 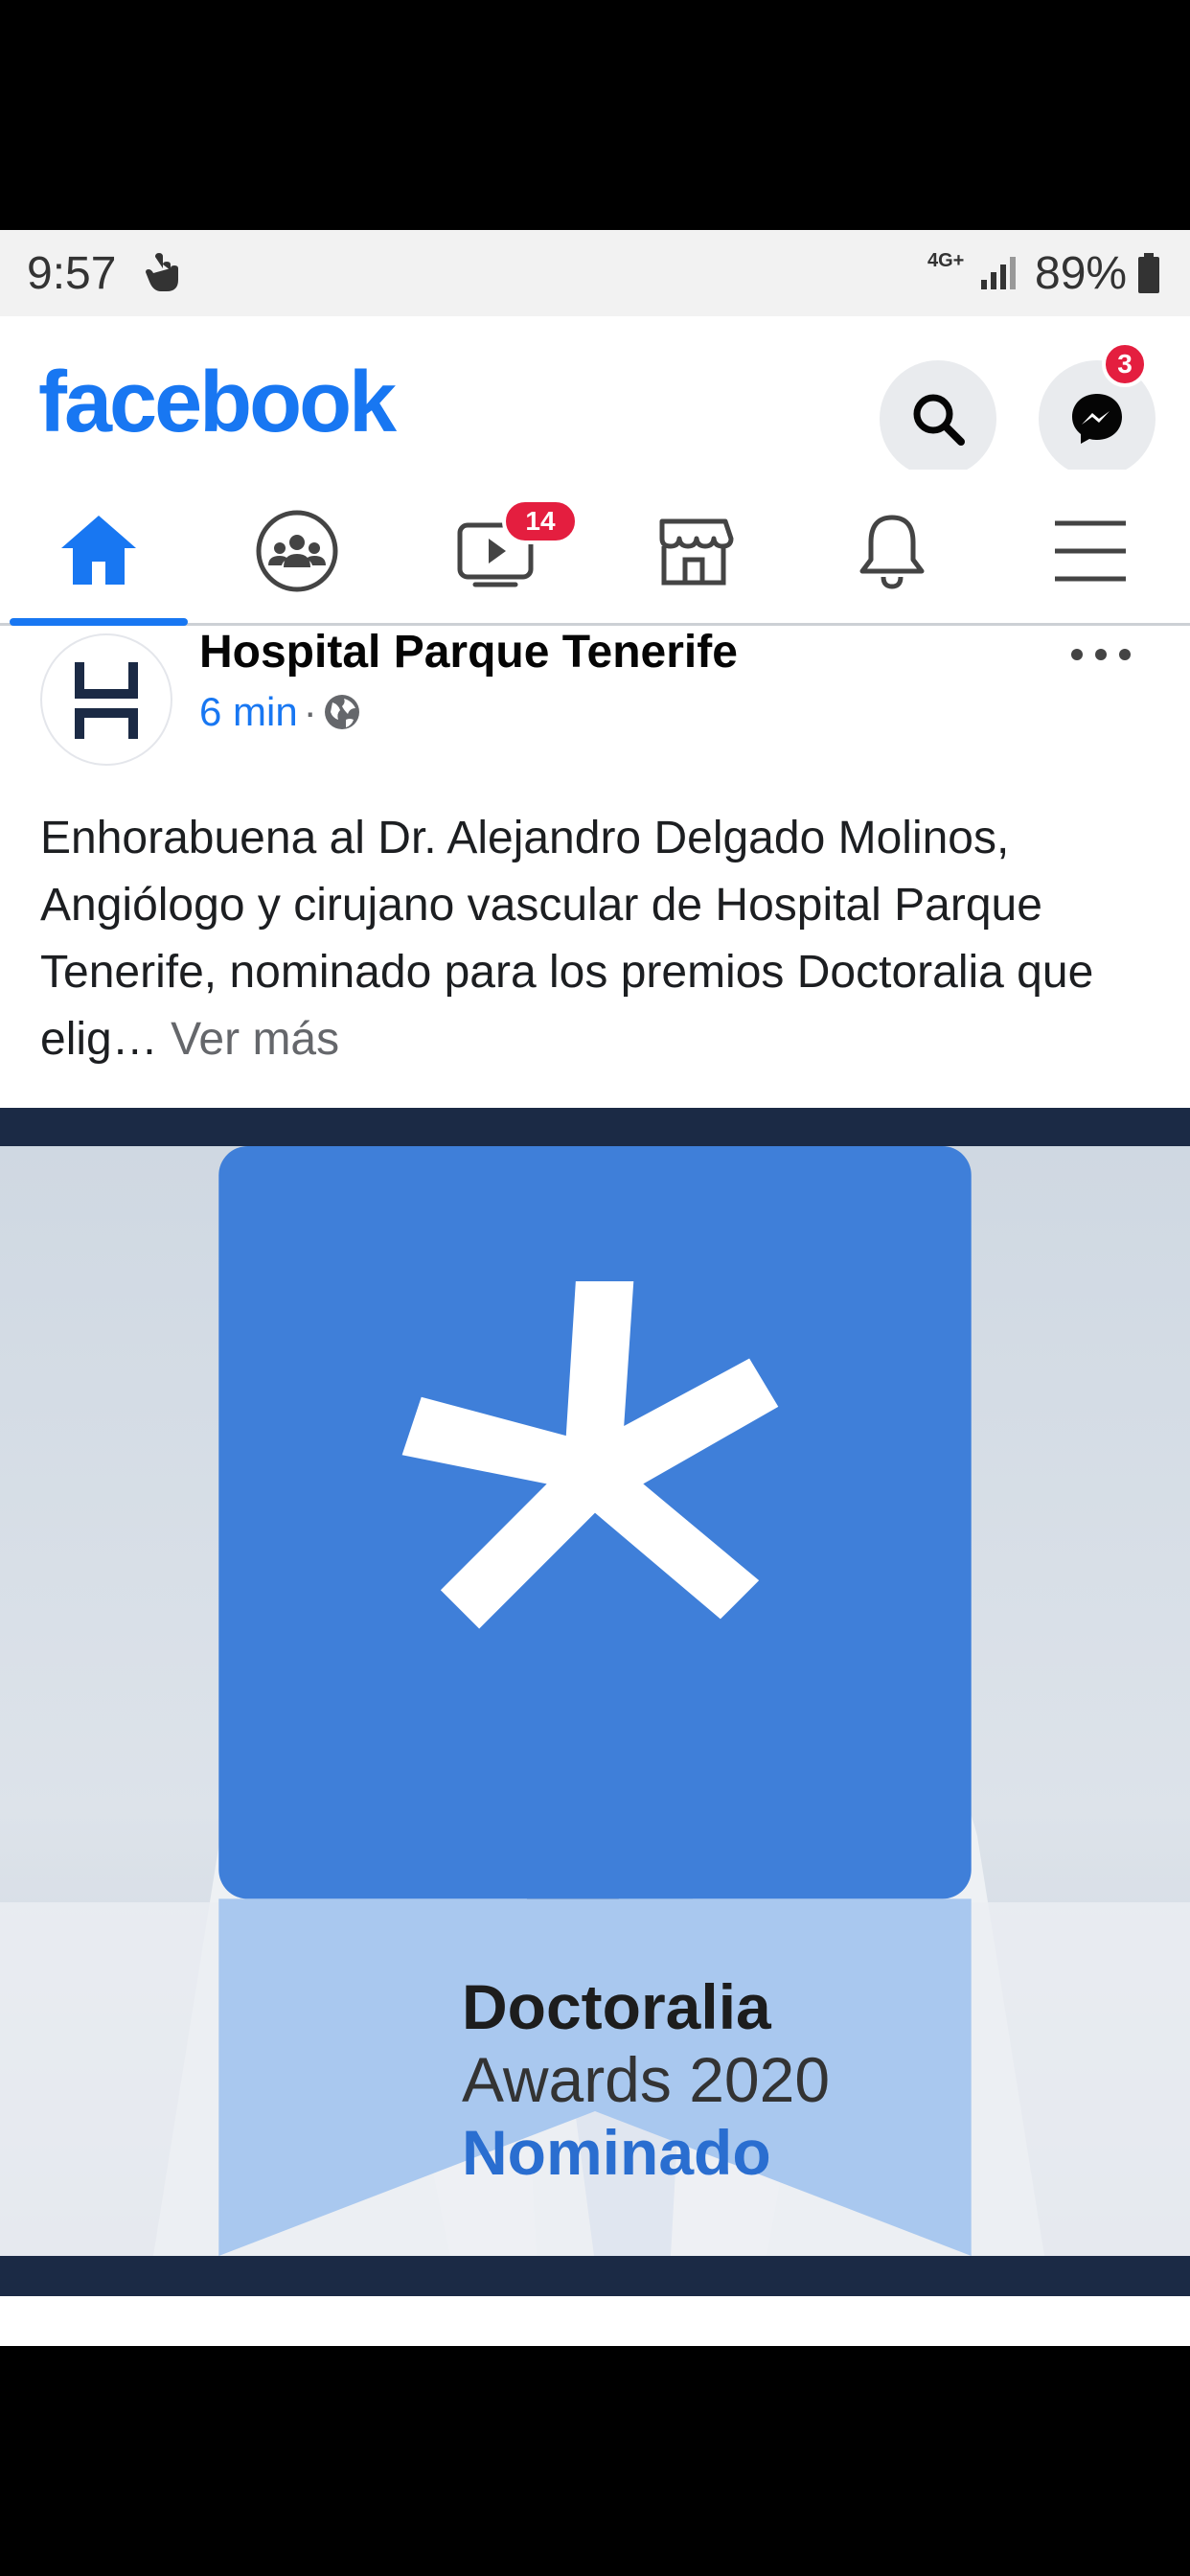 I want to click on tab-home, so click(x=99, y=548).